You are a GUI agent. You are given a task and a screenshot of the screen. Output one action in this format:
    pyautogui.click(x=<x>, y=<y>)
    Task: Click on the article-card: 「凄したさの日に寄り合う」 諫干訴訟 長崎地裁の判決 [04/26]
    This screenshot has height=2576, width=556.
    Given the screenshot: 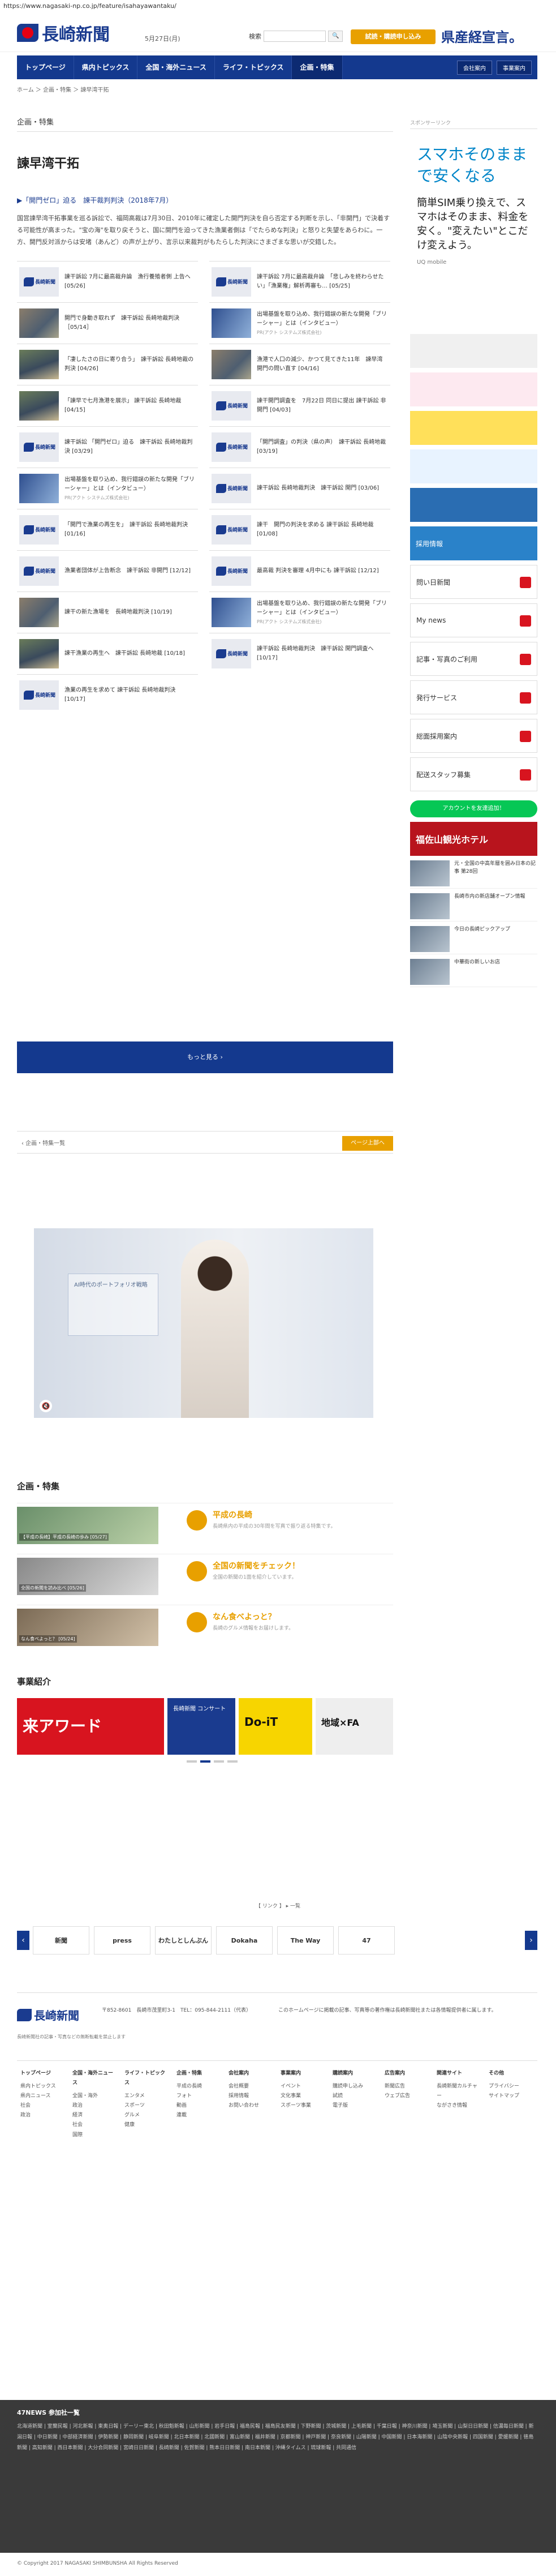 What is the action you would take?
    pyautogui.click(x=107, y=364)
    